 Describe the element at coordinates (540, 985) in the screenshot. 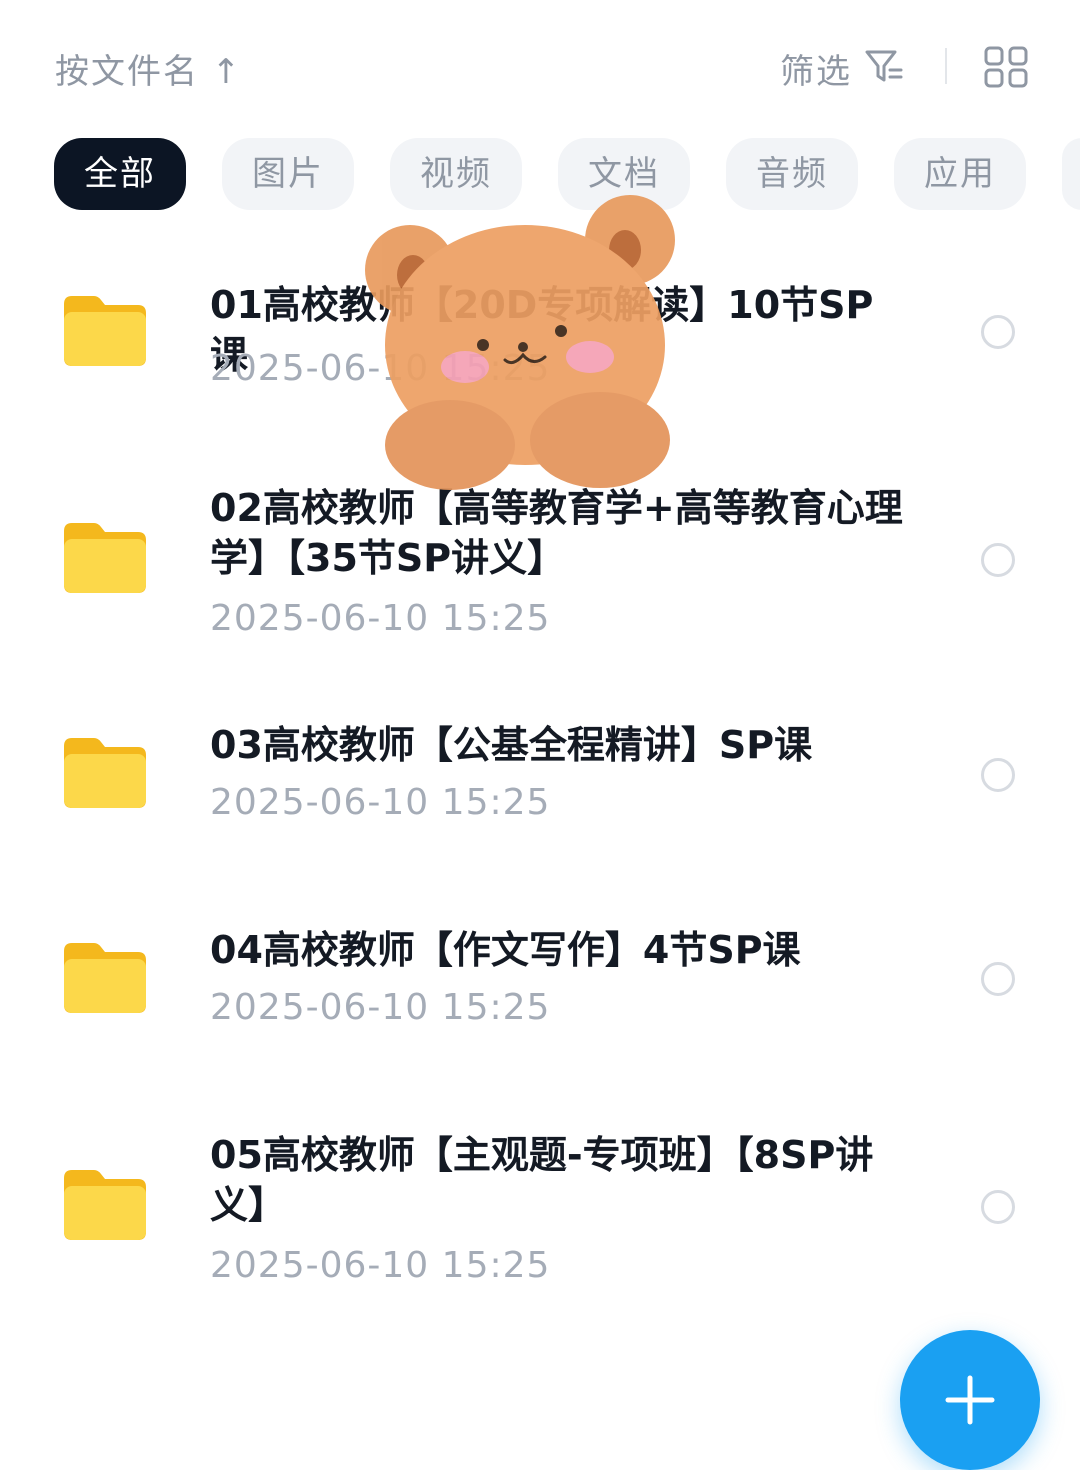

I see `list-item: 04高校教师【作文写作】4节SP课 2025-06-10 15:25` at that location.